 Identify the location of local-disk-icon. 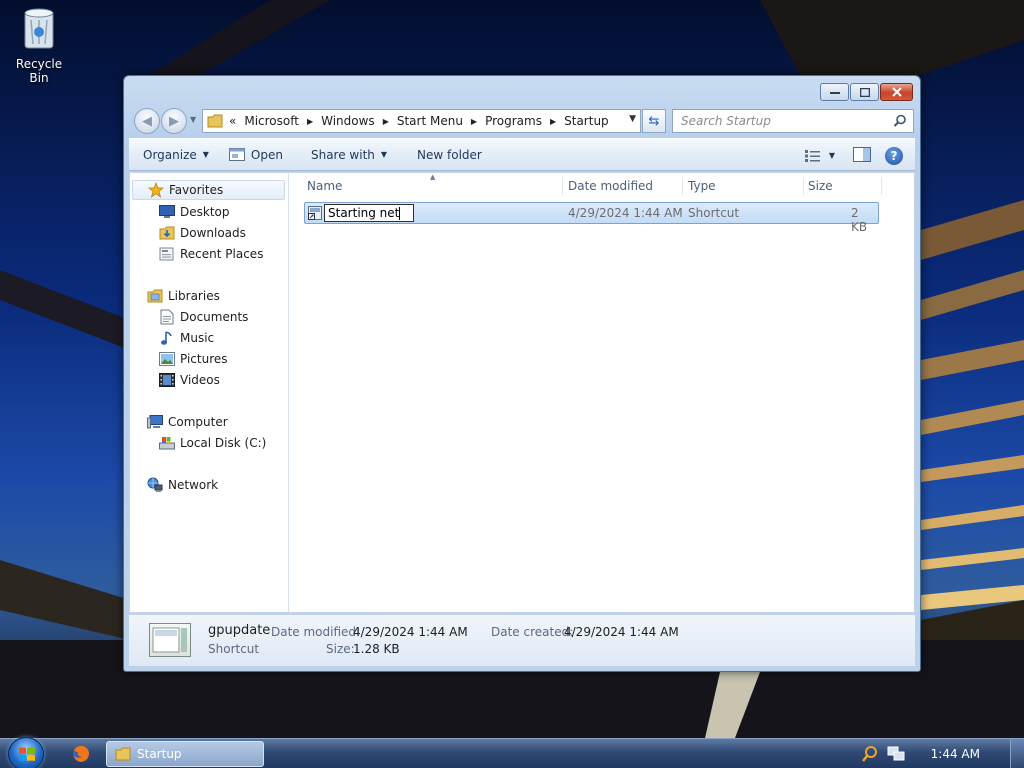
(167, 443).